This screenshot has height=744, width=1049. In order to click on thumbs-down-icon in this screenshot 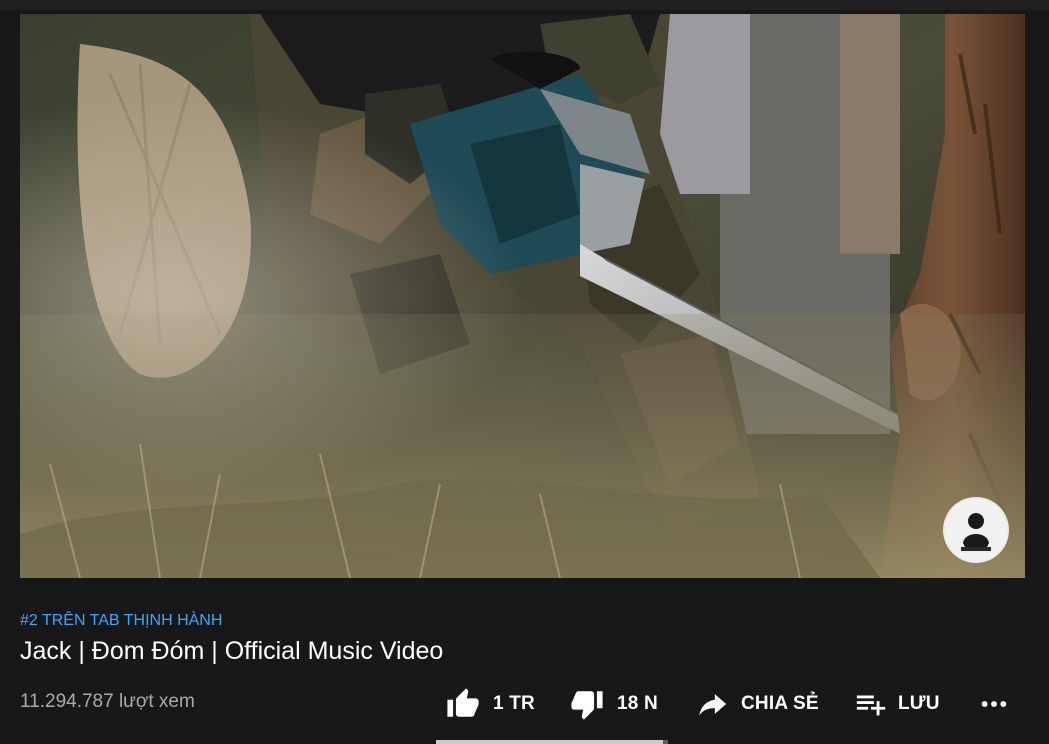, I will do `click(587, 705)`.